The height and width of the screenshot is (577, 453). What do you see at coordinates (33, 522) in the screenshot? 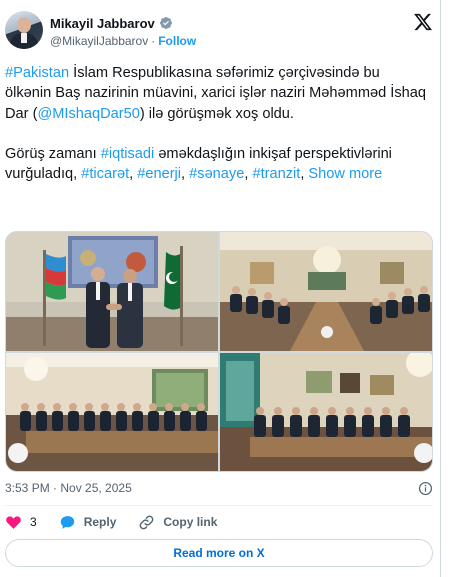
I see `like-count: 3` at bounding box center [33, 522].